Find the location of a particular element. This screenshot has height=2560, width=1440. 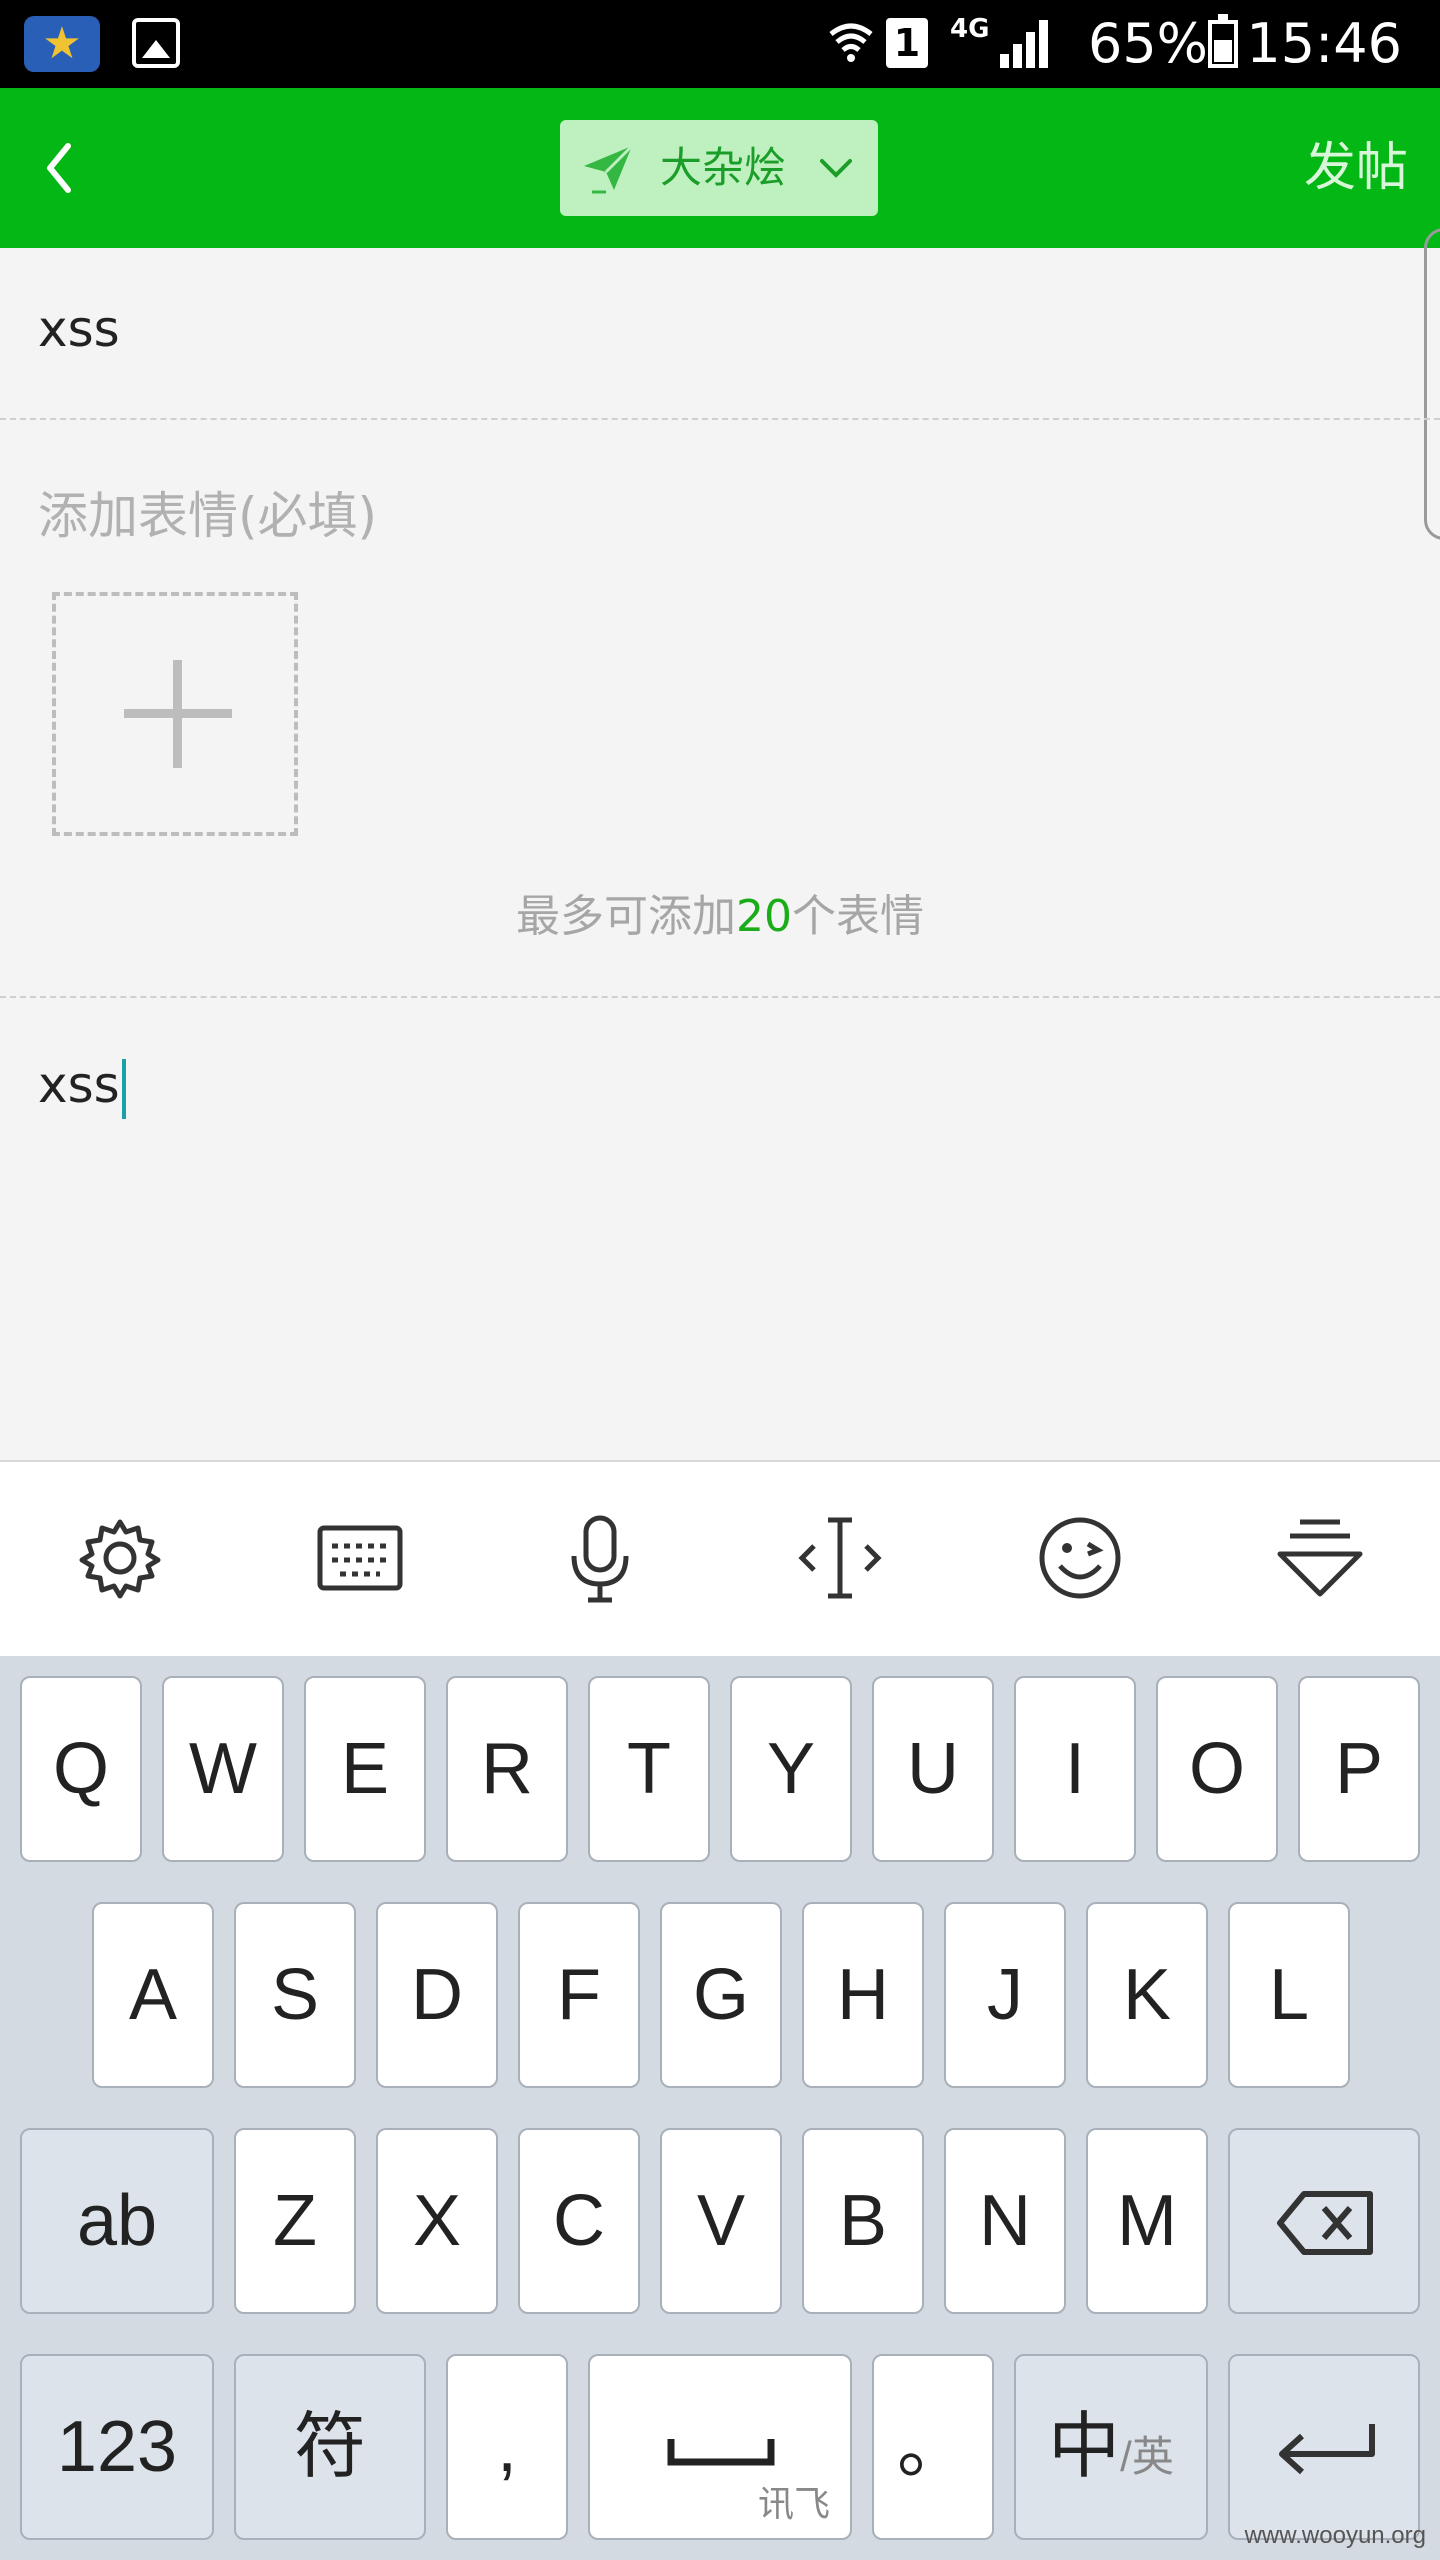

key-language: 中/英 is located at coordinates (1111, 2447).